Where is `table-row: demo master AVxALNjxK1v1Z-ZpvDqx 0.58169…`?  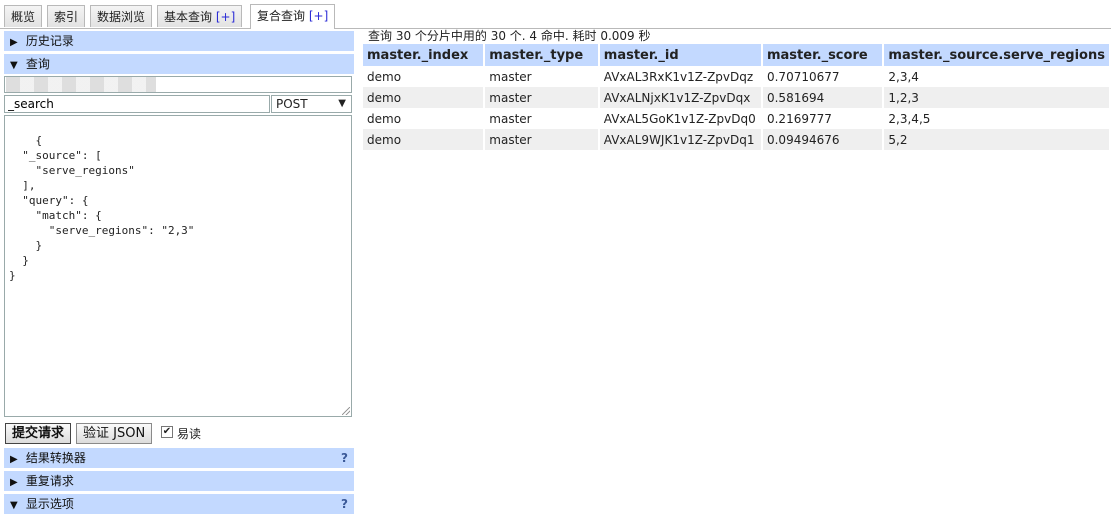 table-row: demo master AVxALNjxK1v1Z-ZpvDqx 0.58169… is located at coordinates (737, 97).